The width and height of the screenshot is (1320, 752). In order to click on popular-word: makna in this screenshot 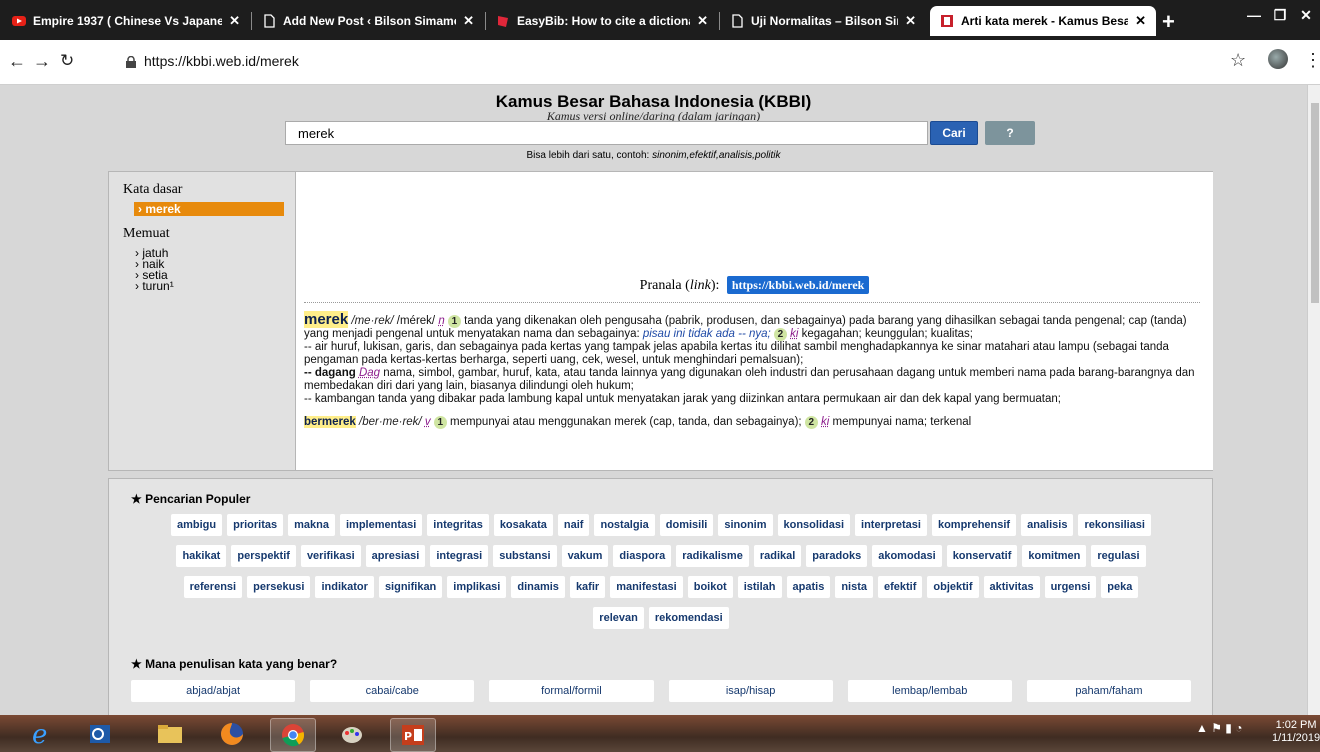, I will do `click(311, 525)`.